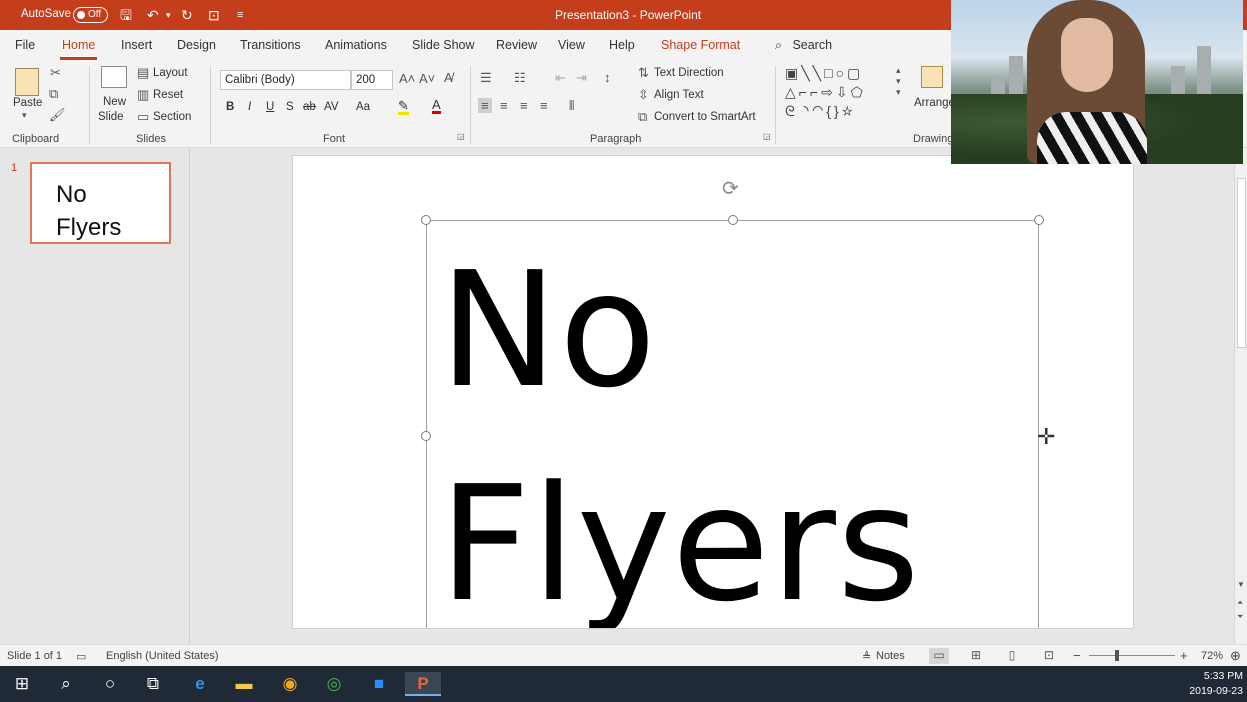 This screenshot has width=1247, height=702. Describe the element at coordinates (858, 92) in the screenshot. I see `pentagon-shape-icon: ⬠` at that location.